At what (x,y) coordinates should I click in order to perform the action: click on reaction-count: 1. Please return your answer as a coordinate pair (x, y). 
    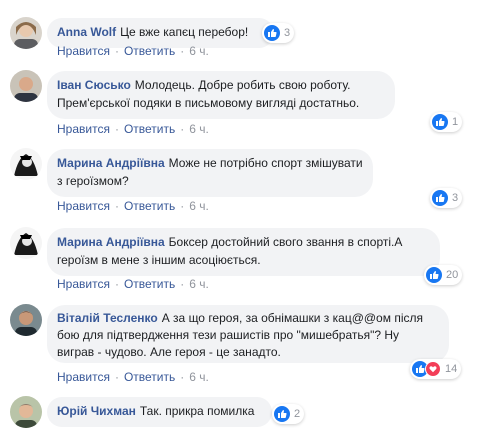
    Looking at the image, I should click on (455, 122).